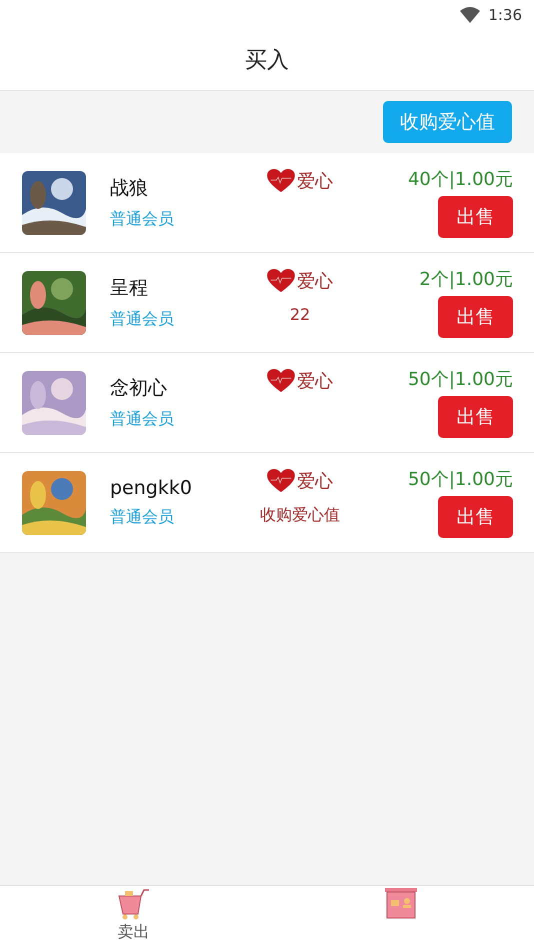  I want to click on user-name: 念初心, so click(139, 388).